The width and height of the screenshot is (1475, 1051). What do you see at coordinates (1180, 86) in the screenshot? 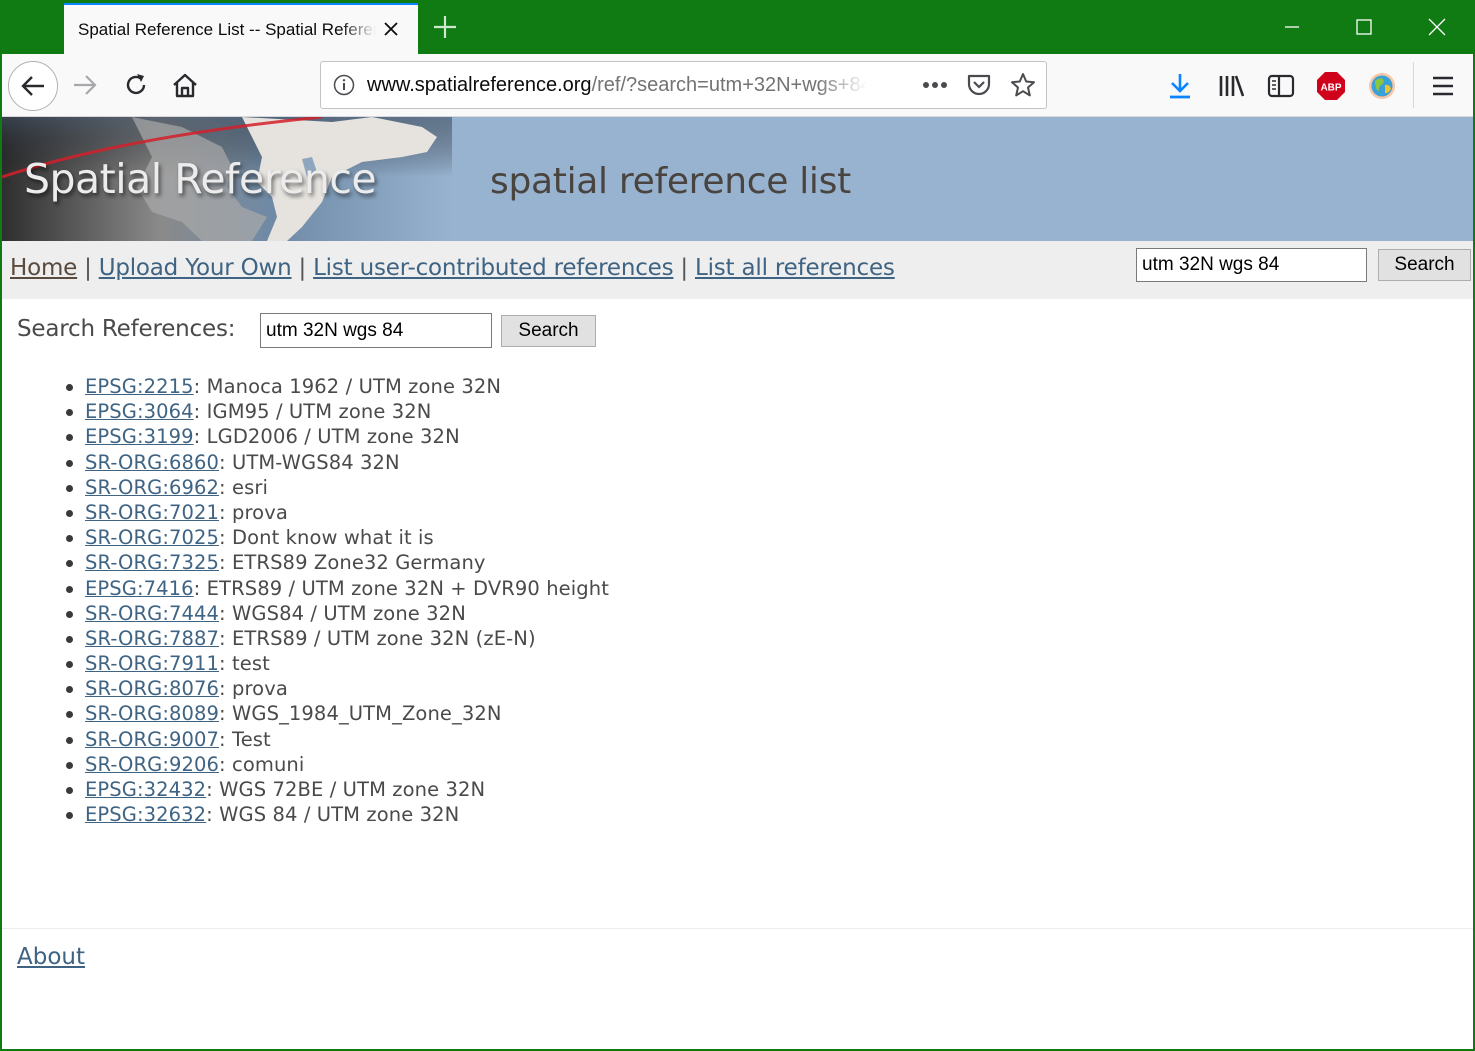
I see `download-icon` at bounding box center [1180, 86].